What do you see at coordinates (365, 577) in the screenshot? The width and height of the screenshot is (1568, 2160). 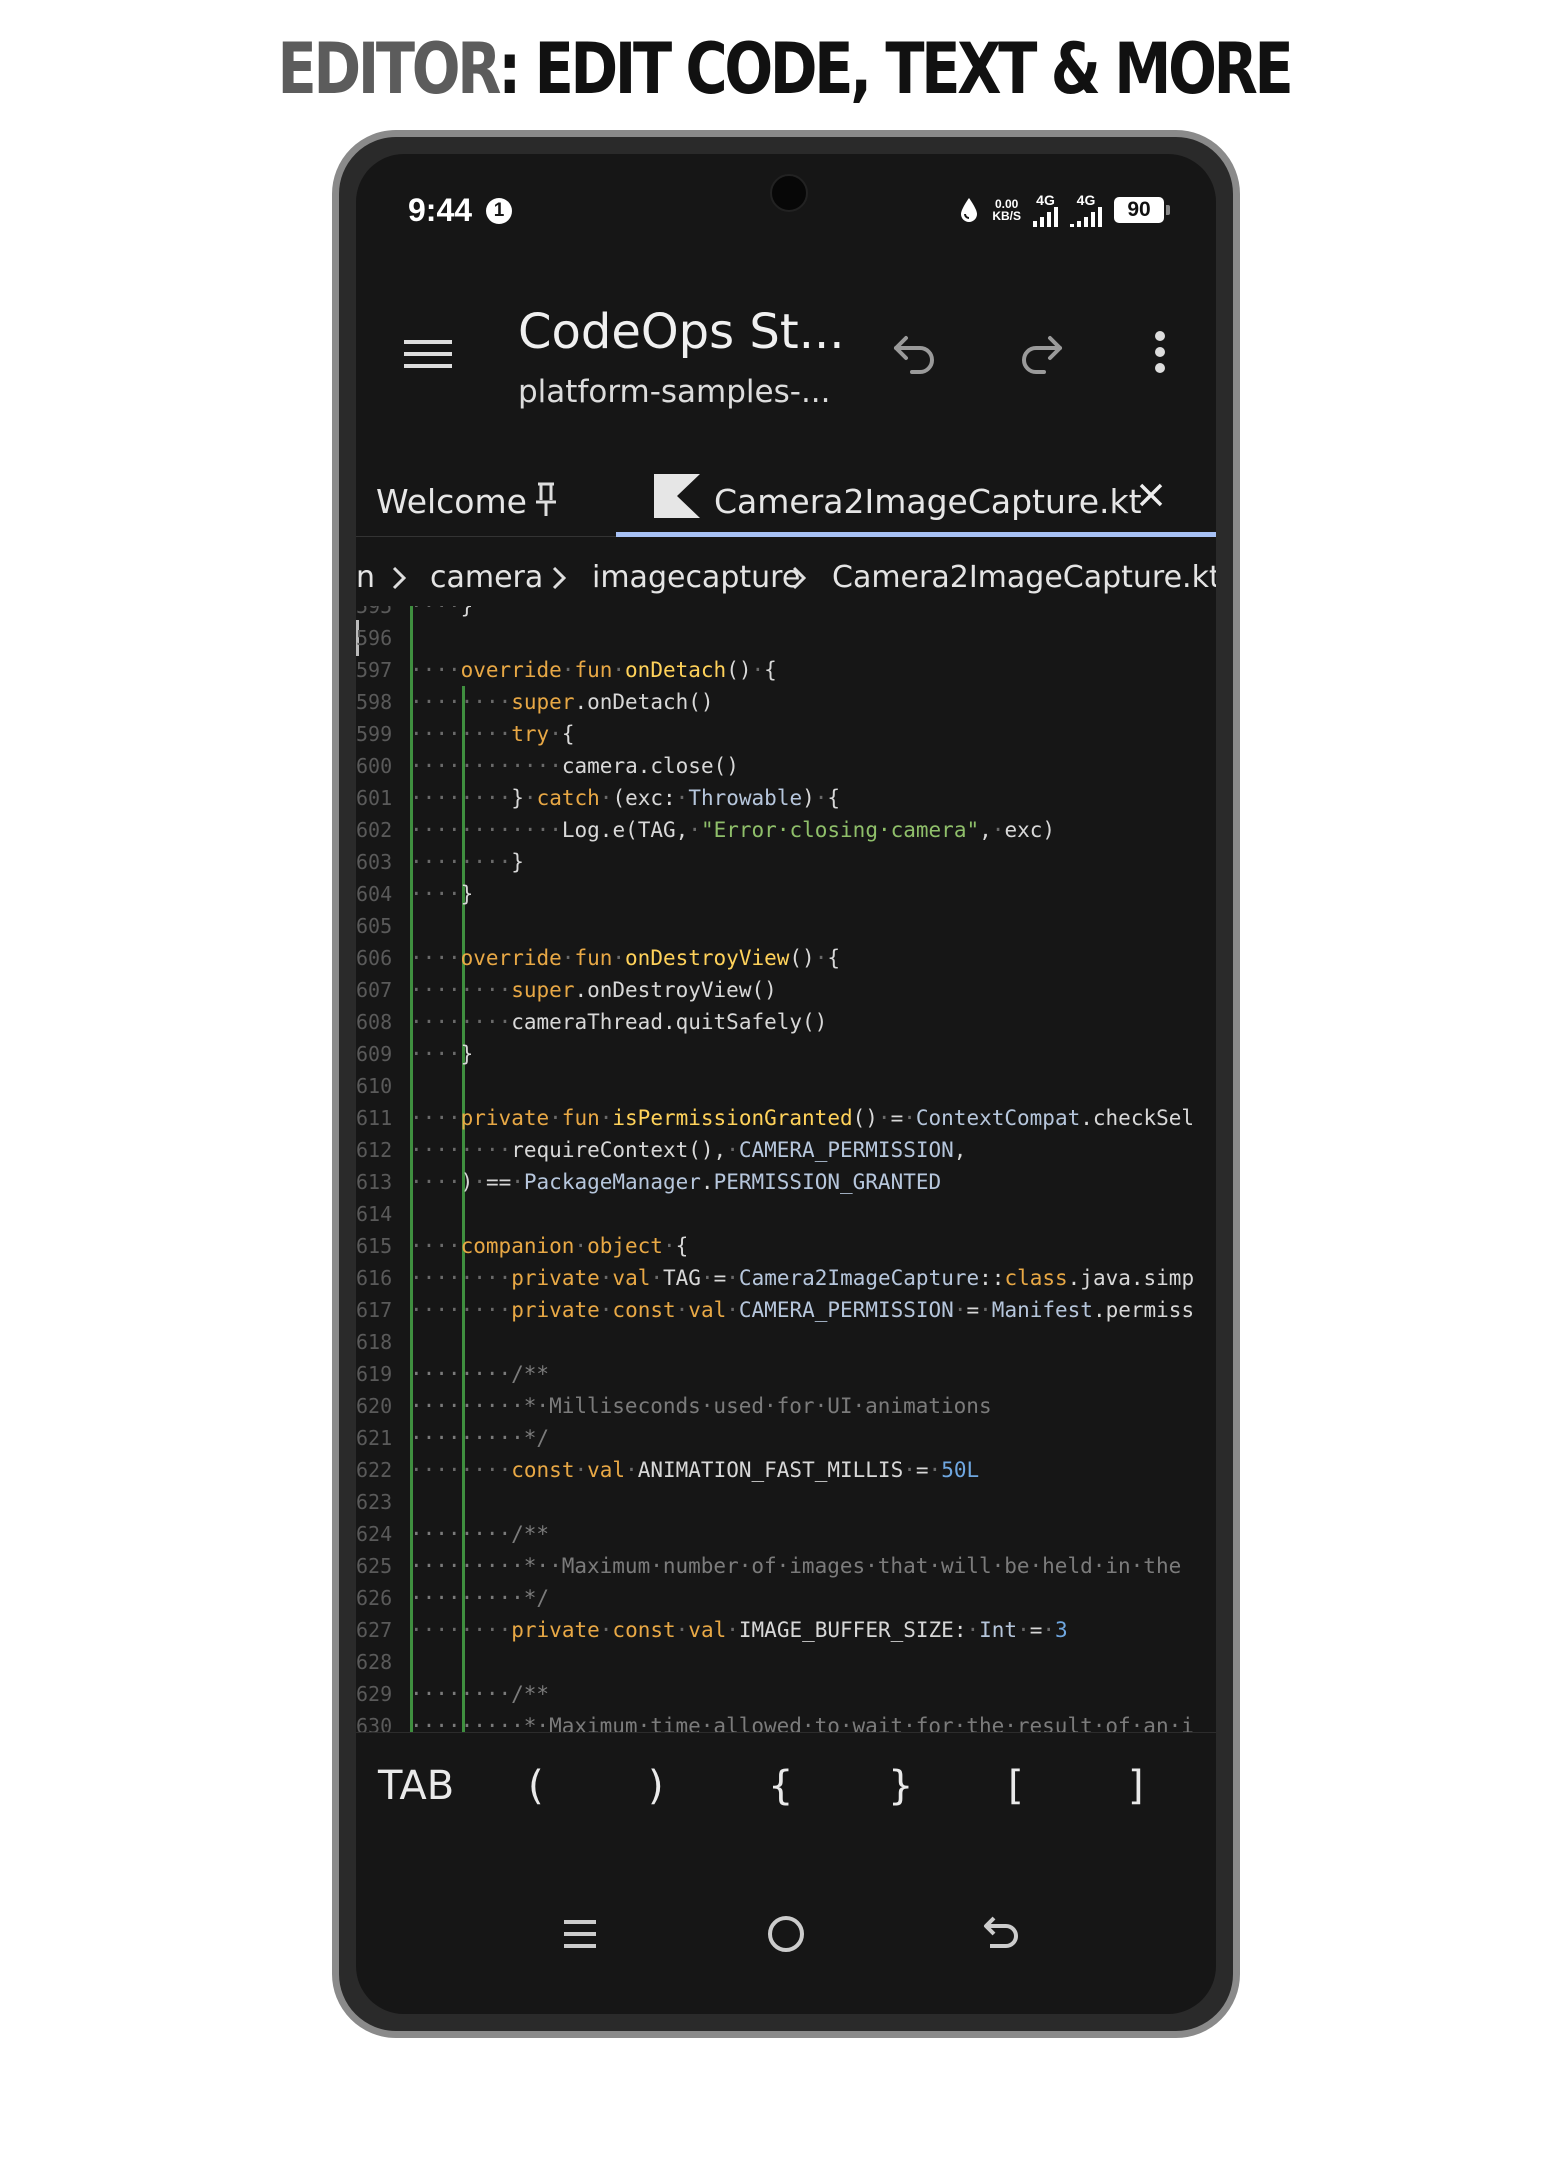 I see `breadcrumb-item: n` at bounding box center [365, 577].